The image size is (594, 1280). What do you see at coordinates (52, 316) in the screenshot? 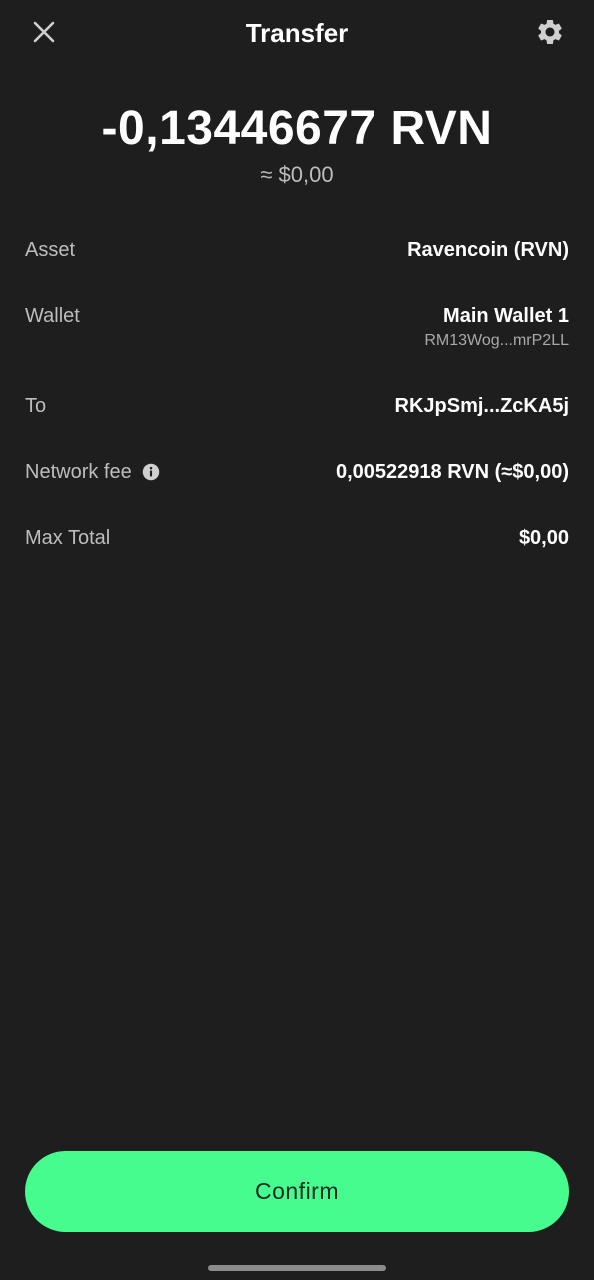
I see `wallet-label: Wallet` at bounding box center [52, 316].